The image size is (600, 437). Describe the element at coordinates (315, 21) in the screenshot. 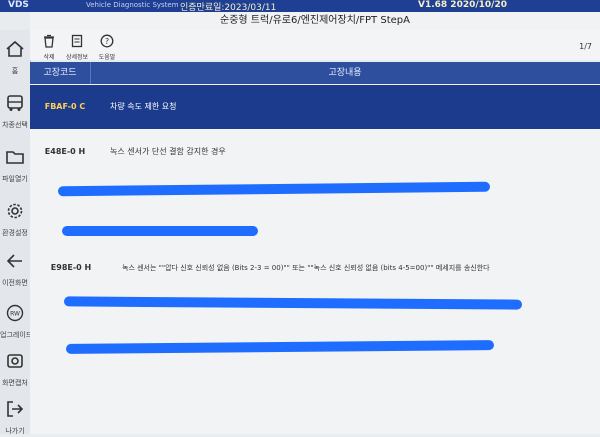

I see `breadcrumb: 순중형 트럭/유로6/엔진제어장치/FPT StepA` at that location.